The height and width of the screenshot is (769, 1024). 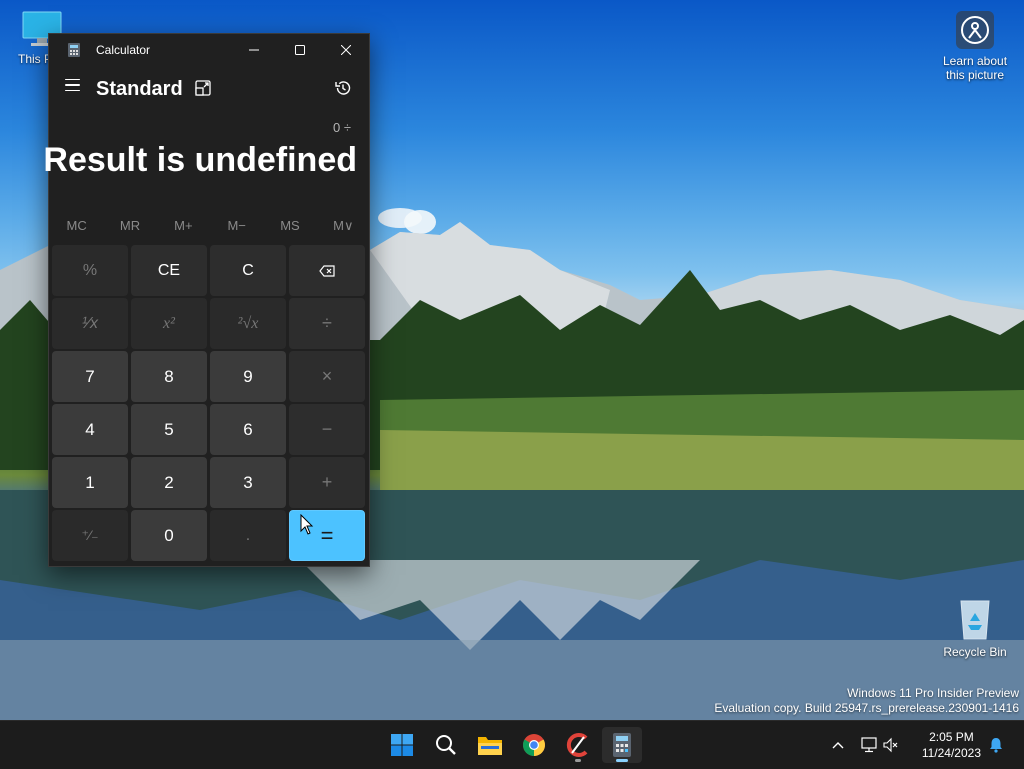 I want to click on digit-0-button: 0, so click(x=169, y=535).